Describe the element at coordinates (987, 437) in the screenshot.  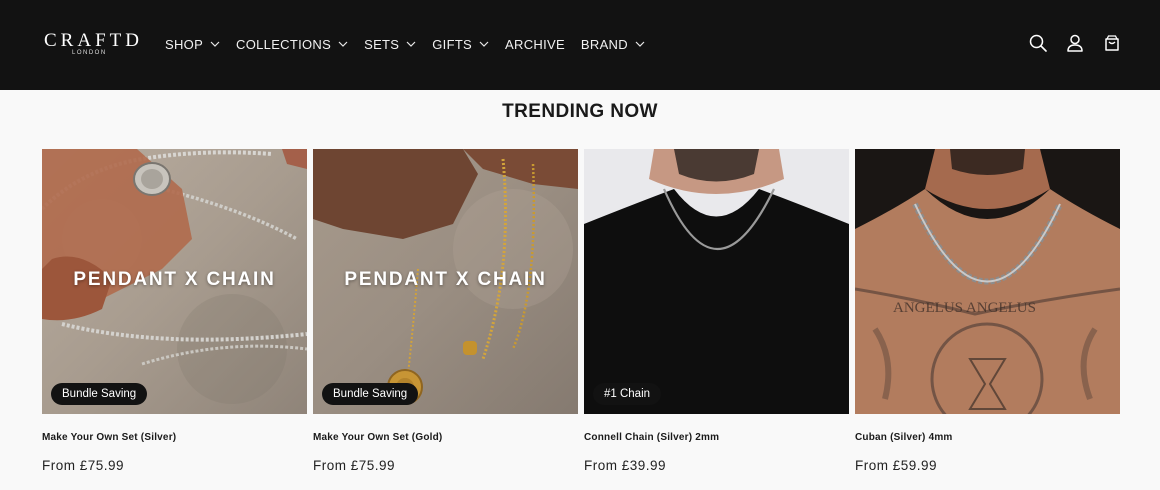
I see `product-title: Cuban (Silver) 4mm` at that location.